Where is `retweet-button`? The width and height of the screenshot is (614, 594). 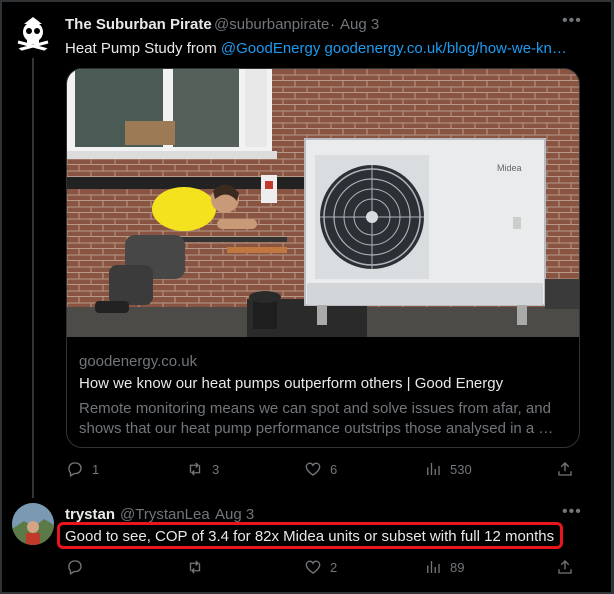
retweet-button is located at coordinates (199, 567).